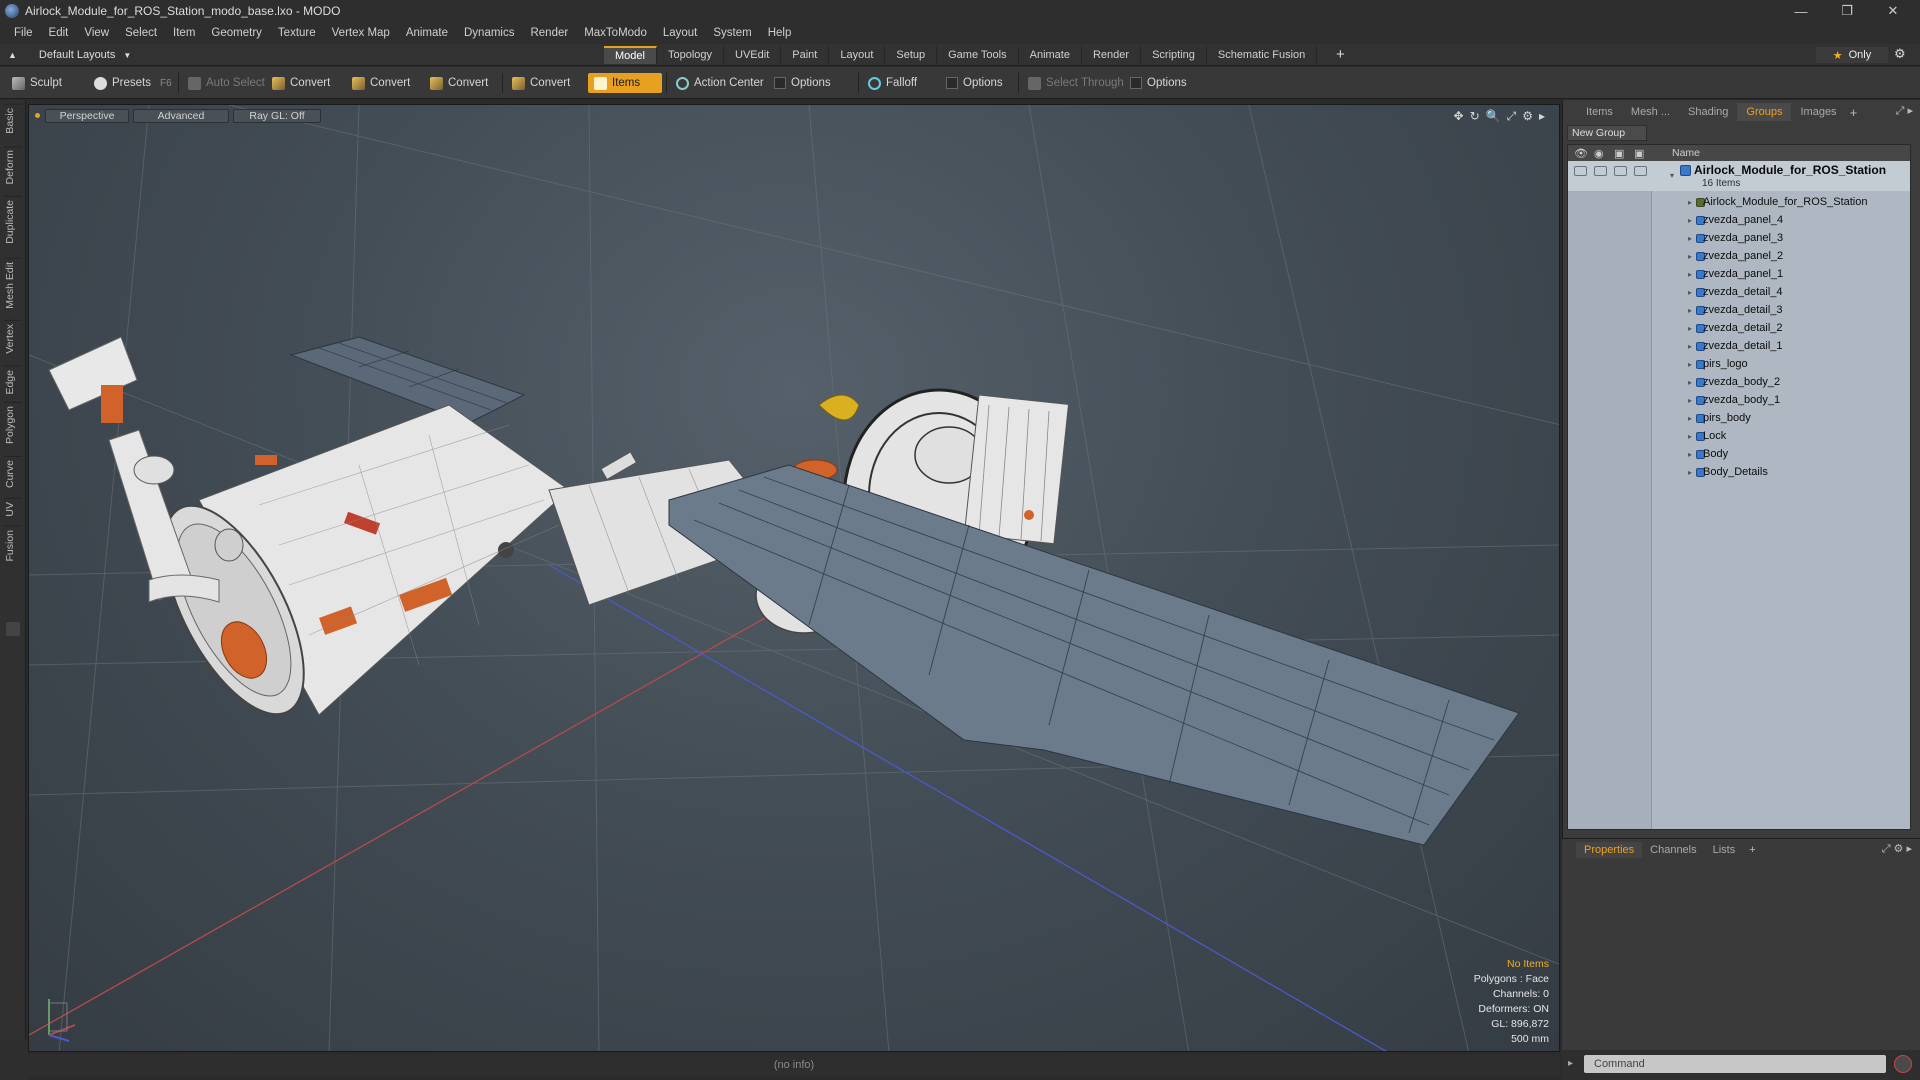  What do you see at coordinates (1542, 116) in the screenshot?
I see `viewport-expand-icon: ▸` at bounding box center [1542, 116].